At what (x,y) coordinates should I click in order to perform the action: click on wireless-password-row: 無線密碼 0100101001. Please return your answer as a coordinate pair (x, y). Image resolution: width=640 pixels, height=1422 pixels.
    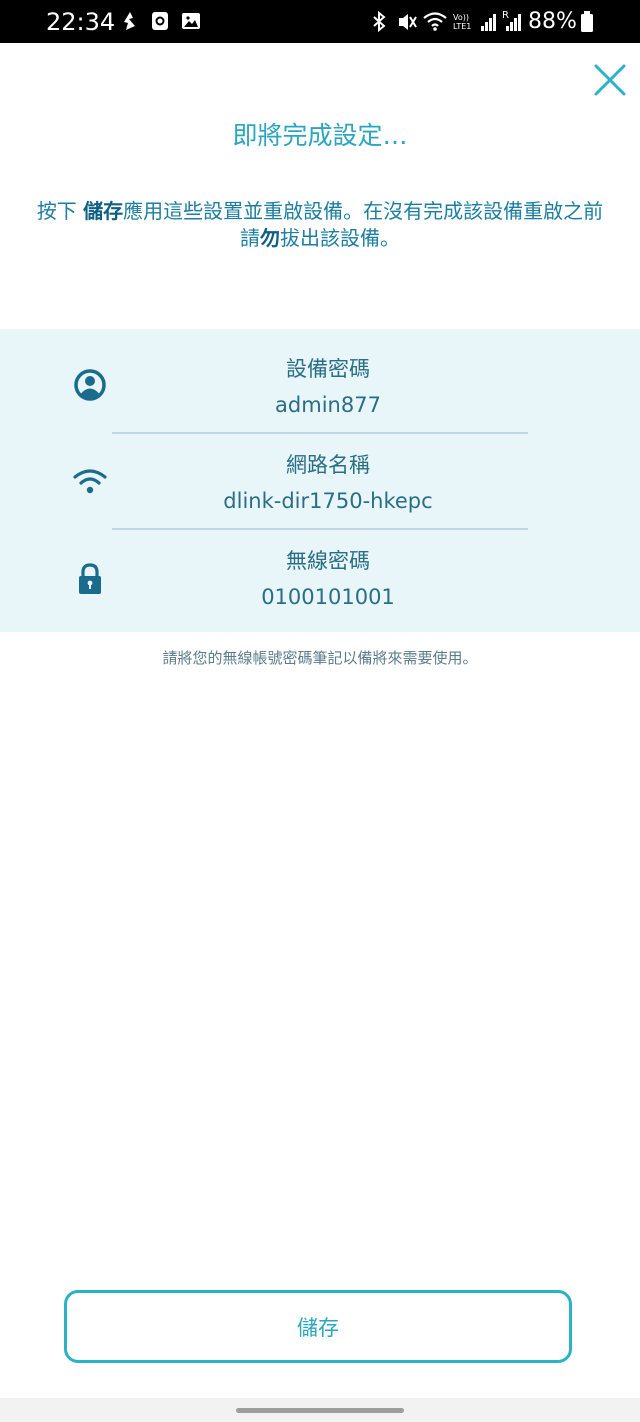
    Looking at the image, I should click on (320, 569).